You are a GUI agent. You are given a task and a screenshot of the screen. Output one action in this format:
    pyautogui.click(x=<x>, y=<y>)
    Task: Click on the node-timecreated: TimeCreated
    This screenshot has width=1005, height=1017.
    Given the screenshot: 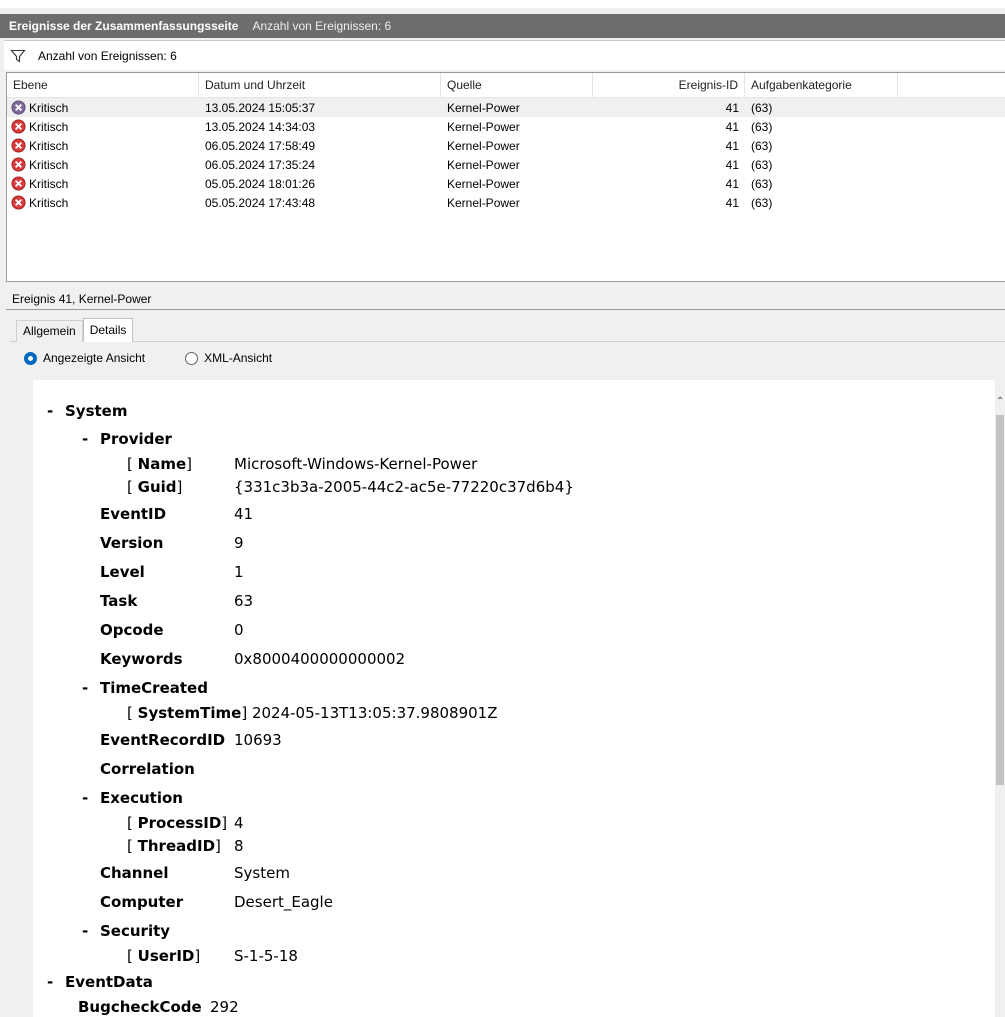 What is the action you would take?
    pyautogui.click(x=154, y=688)
    